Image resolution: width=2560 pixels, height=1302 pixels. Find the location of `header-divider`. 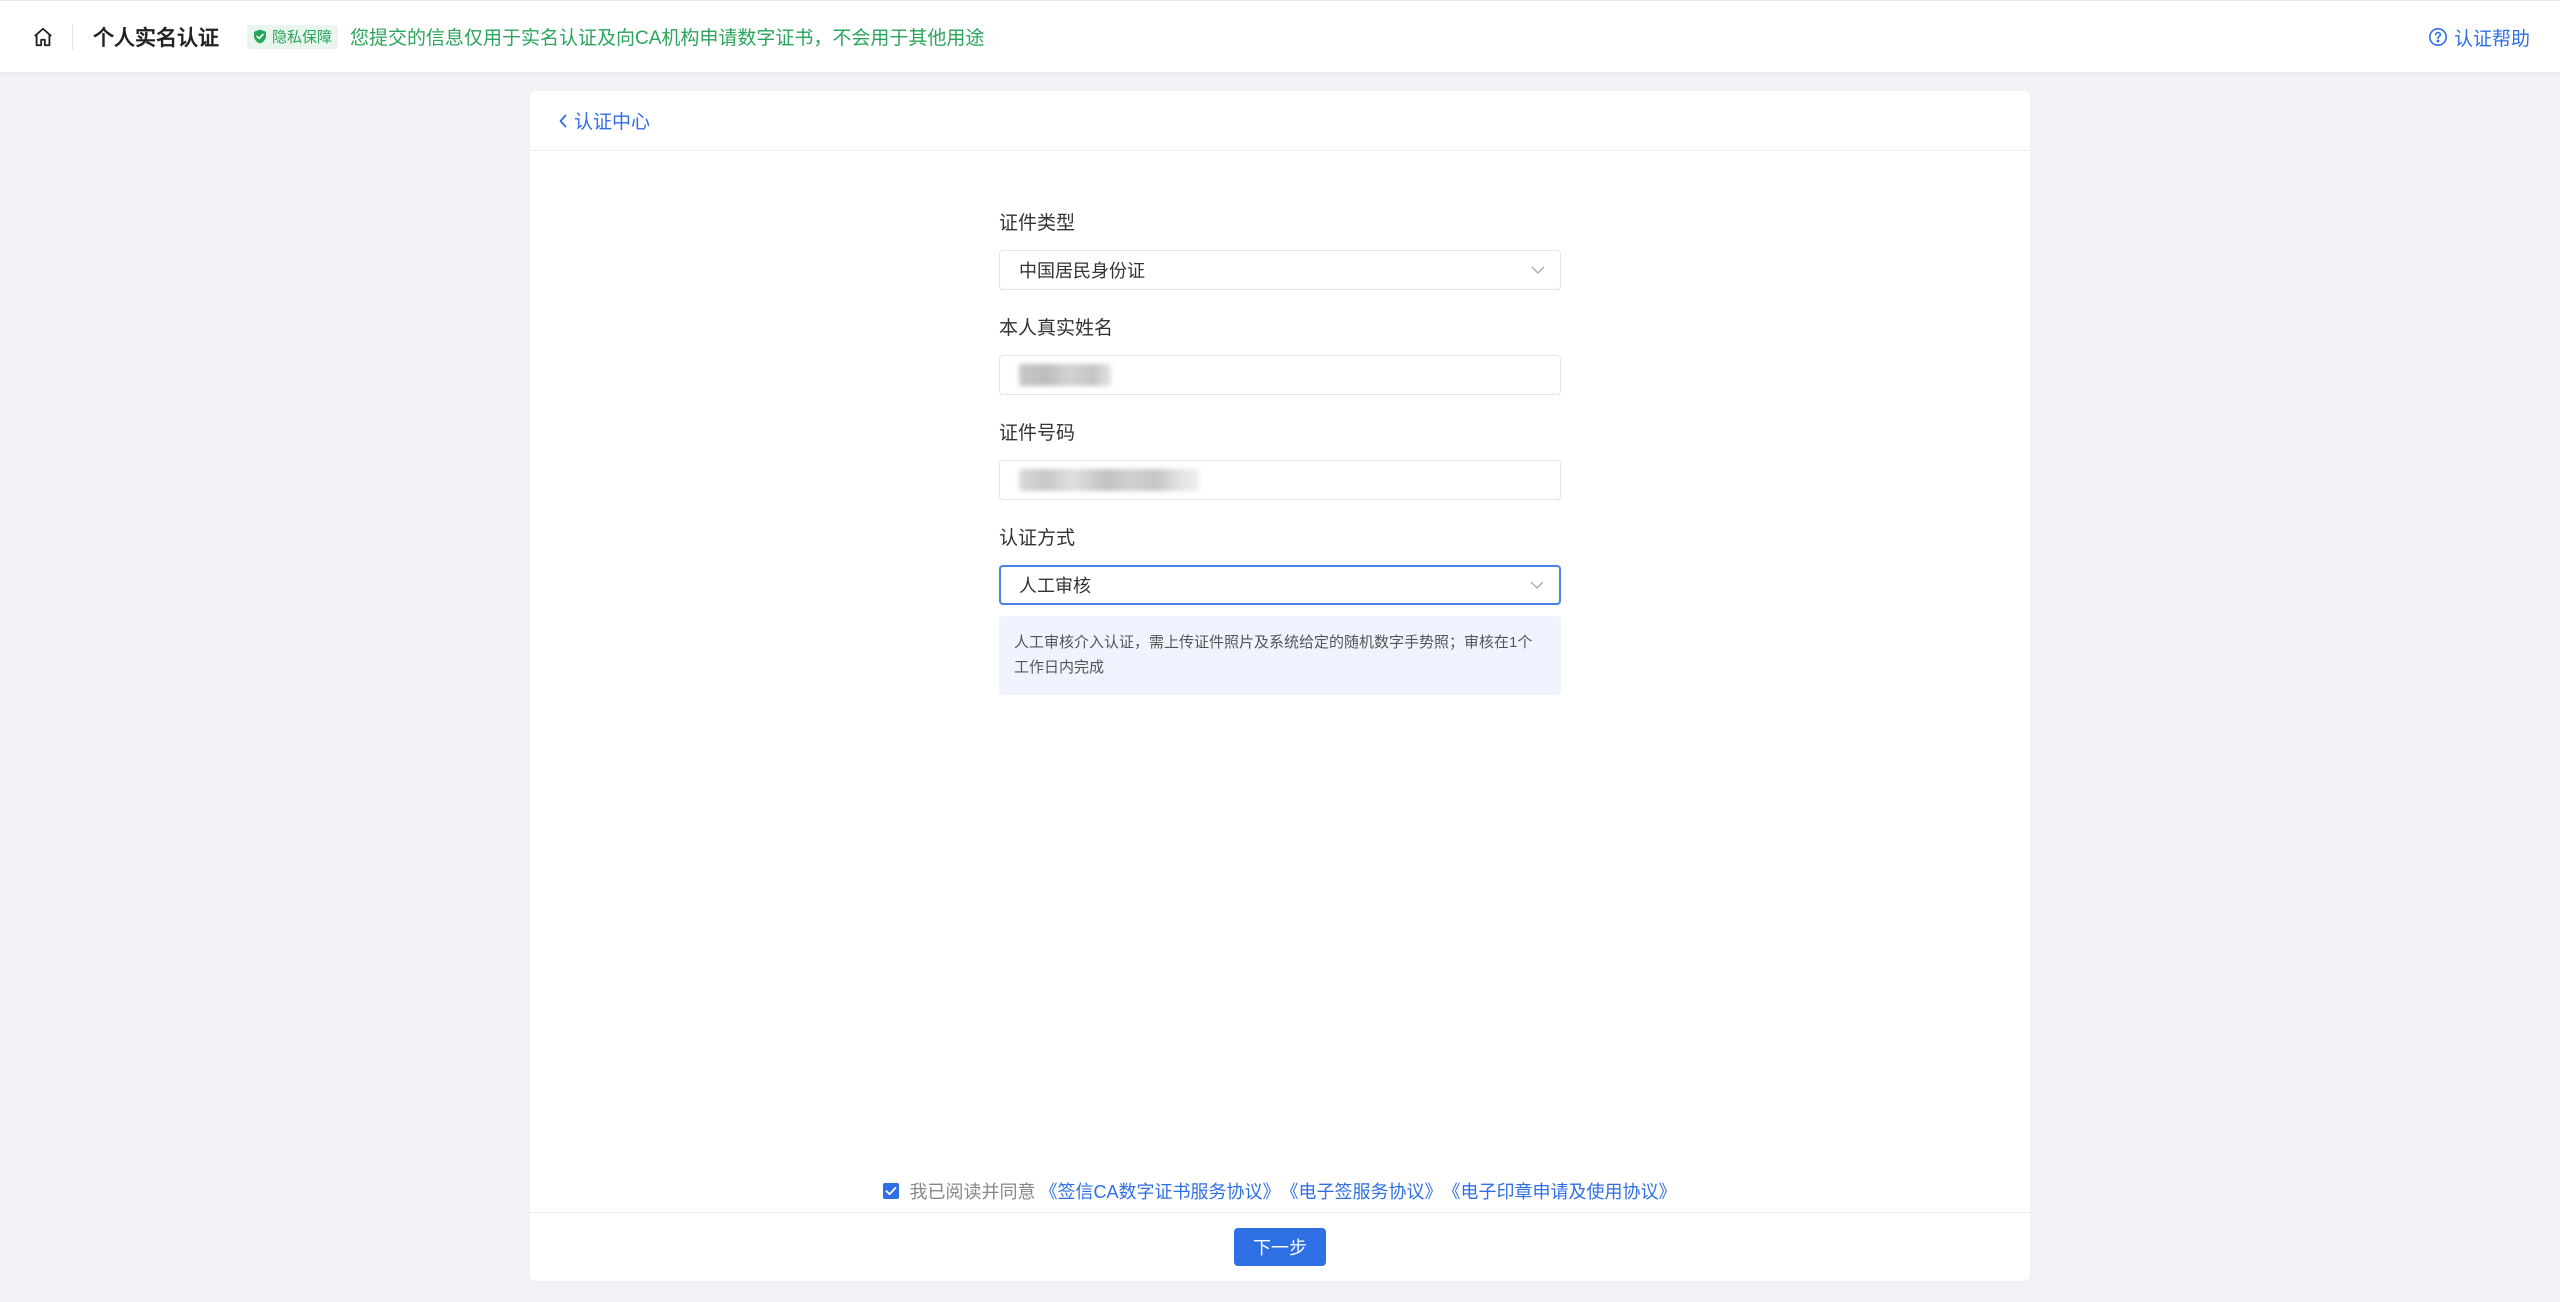

header-divider is located at coordinates (72, 36).